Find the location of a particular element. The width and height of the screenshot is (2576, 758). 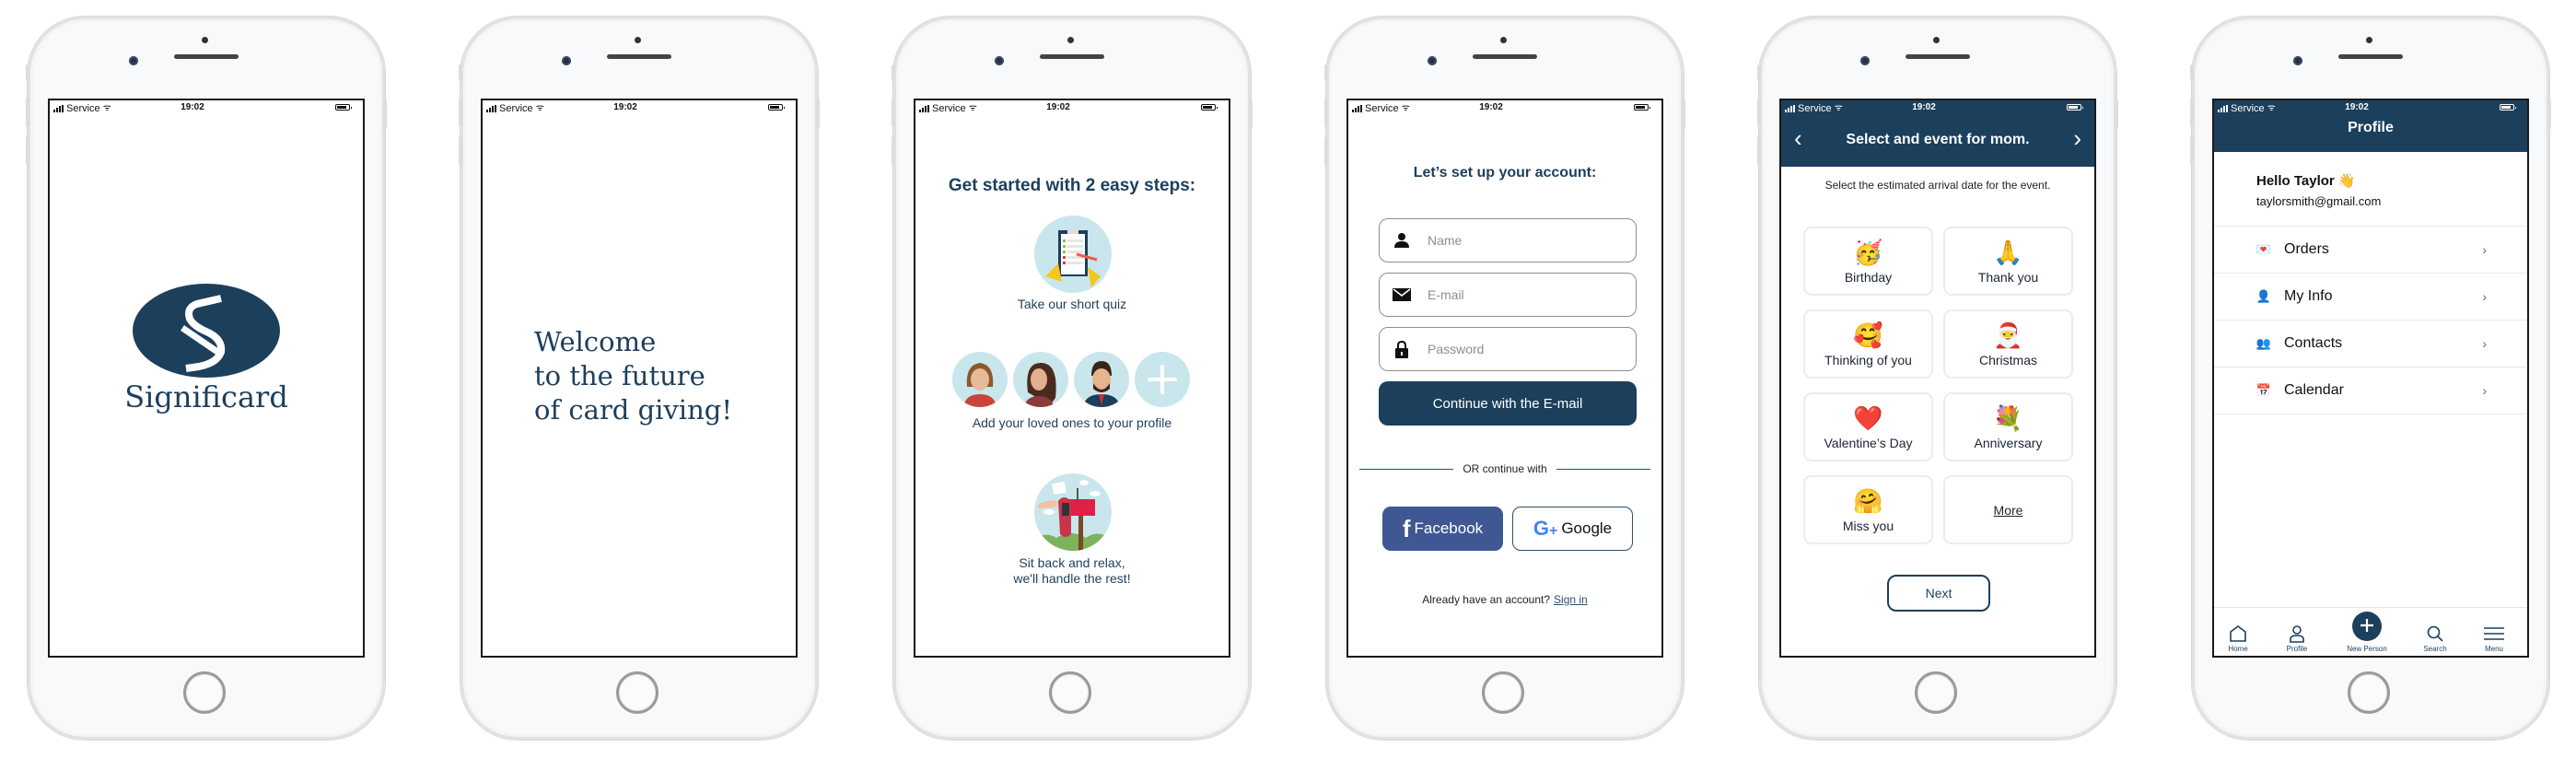

email-input is located at coordinates (1520, 294).